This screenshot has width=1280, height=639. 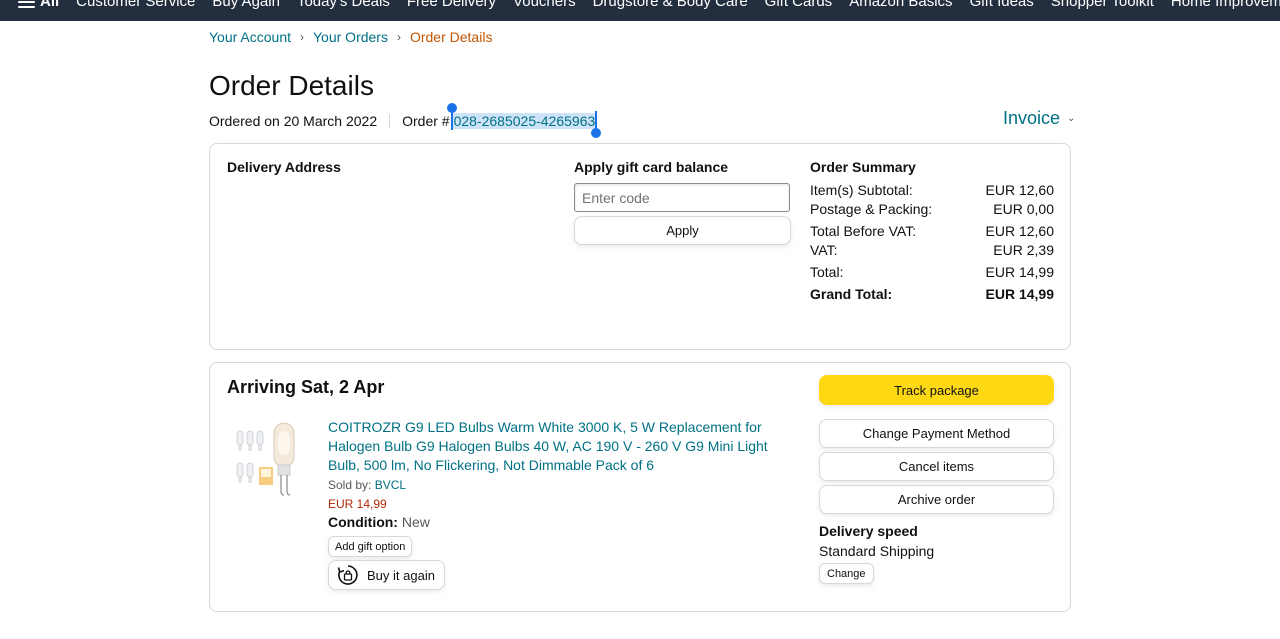 I want to click on summary-row-vat: VAT: EUR 2,39, so click(x=932, y=250).